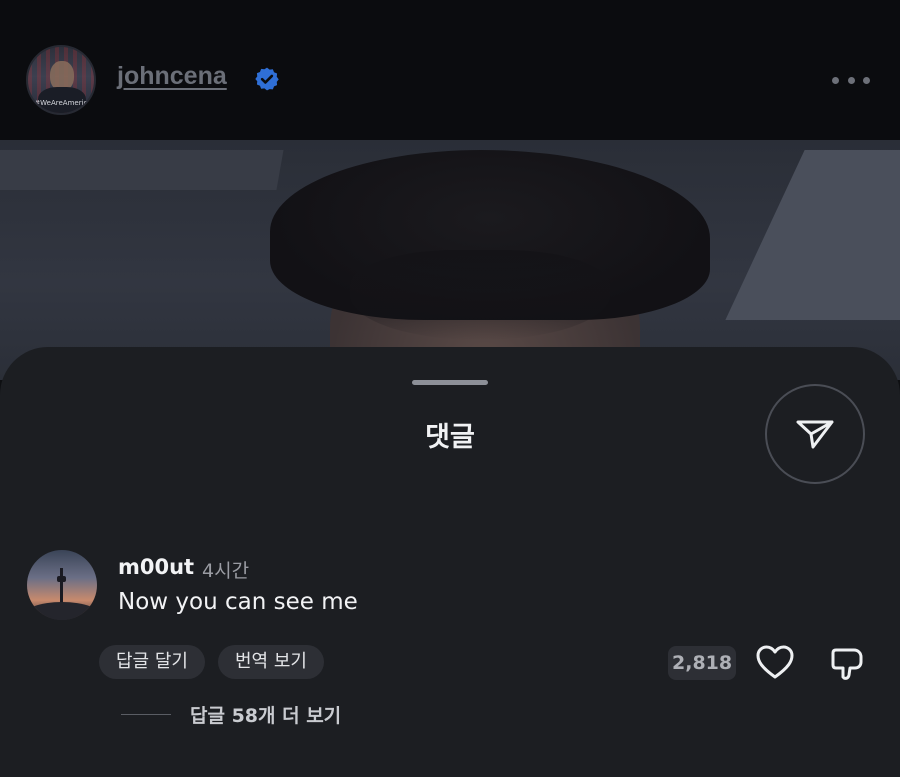 The width and height of the screenshot is (900, 777). I want to click on more-horizontal-icon, so click(851, 80).